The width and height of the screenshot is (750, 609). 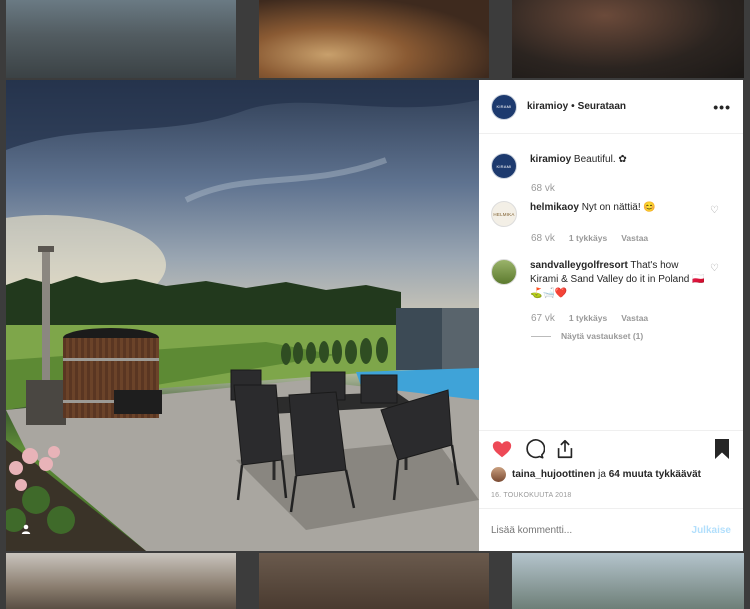 I want to click on likes-count: 64 muuta tykkäävät, so click(x=655, y=474).